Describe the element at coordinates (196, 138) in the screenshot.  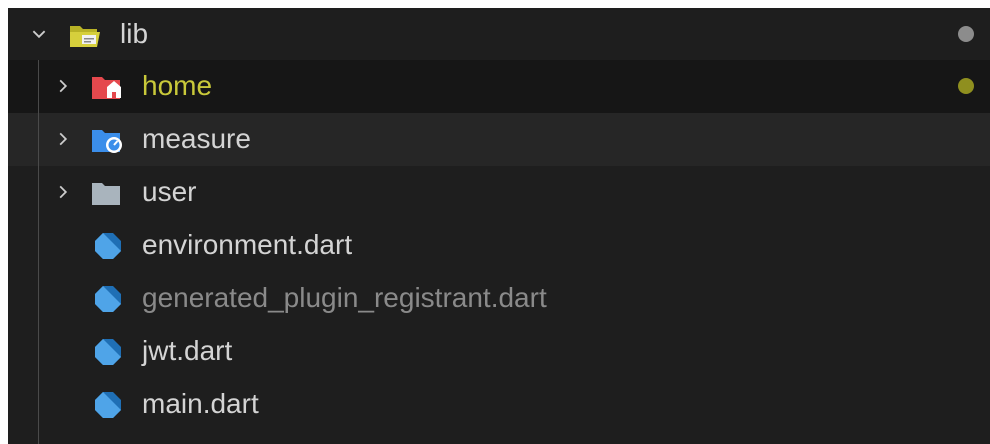
I see `tree-item-label: measure` at that location.